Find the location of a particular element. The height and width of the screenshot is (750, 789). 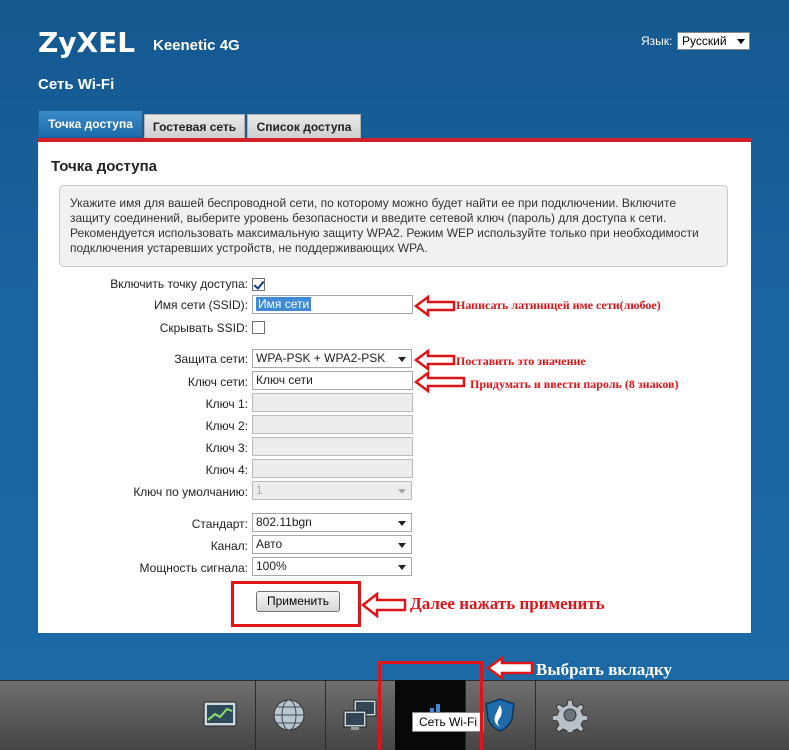

key2-label: Ключ 2: is located at coordinates (226, 426).